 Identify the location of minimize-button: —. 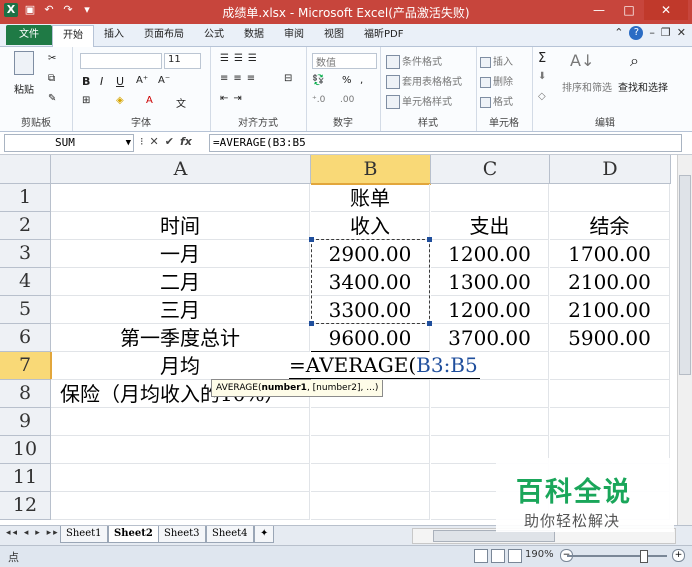
(599, 10).